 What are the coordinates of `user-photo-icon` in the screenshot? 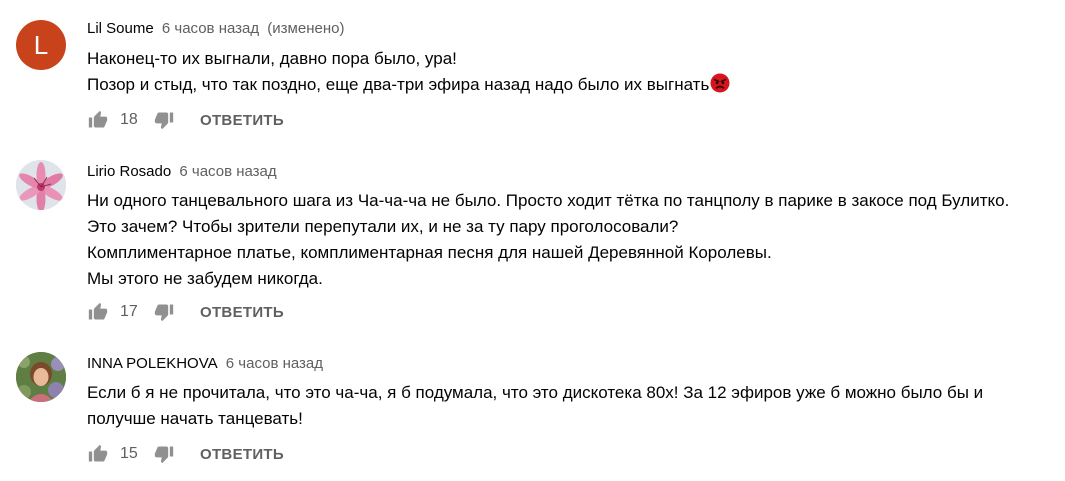 It's located at (41, 377).